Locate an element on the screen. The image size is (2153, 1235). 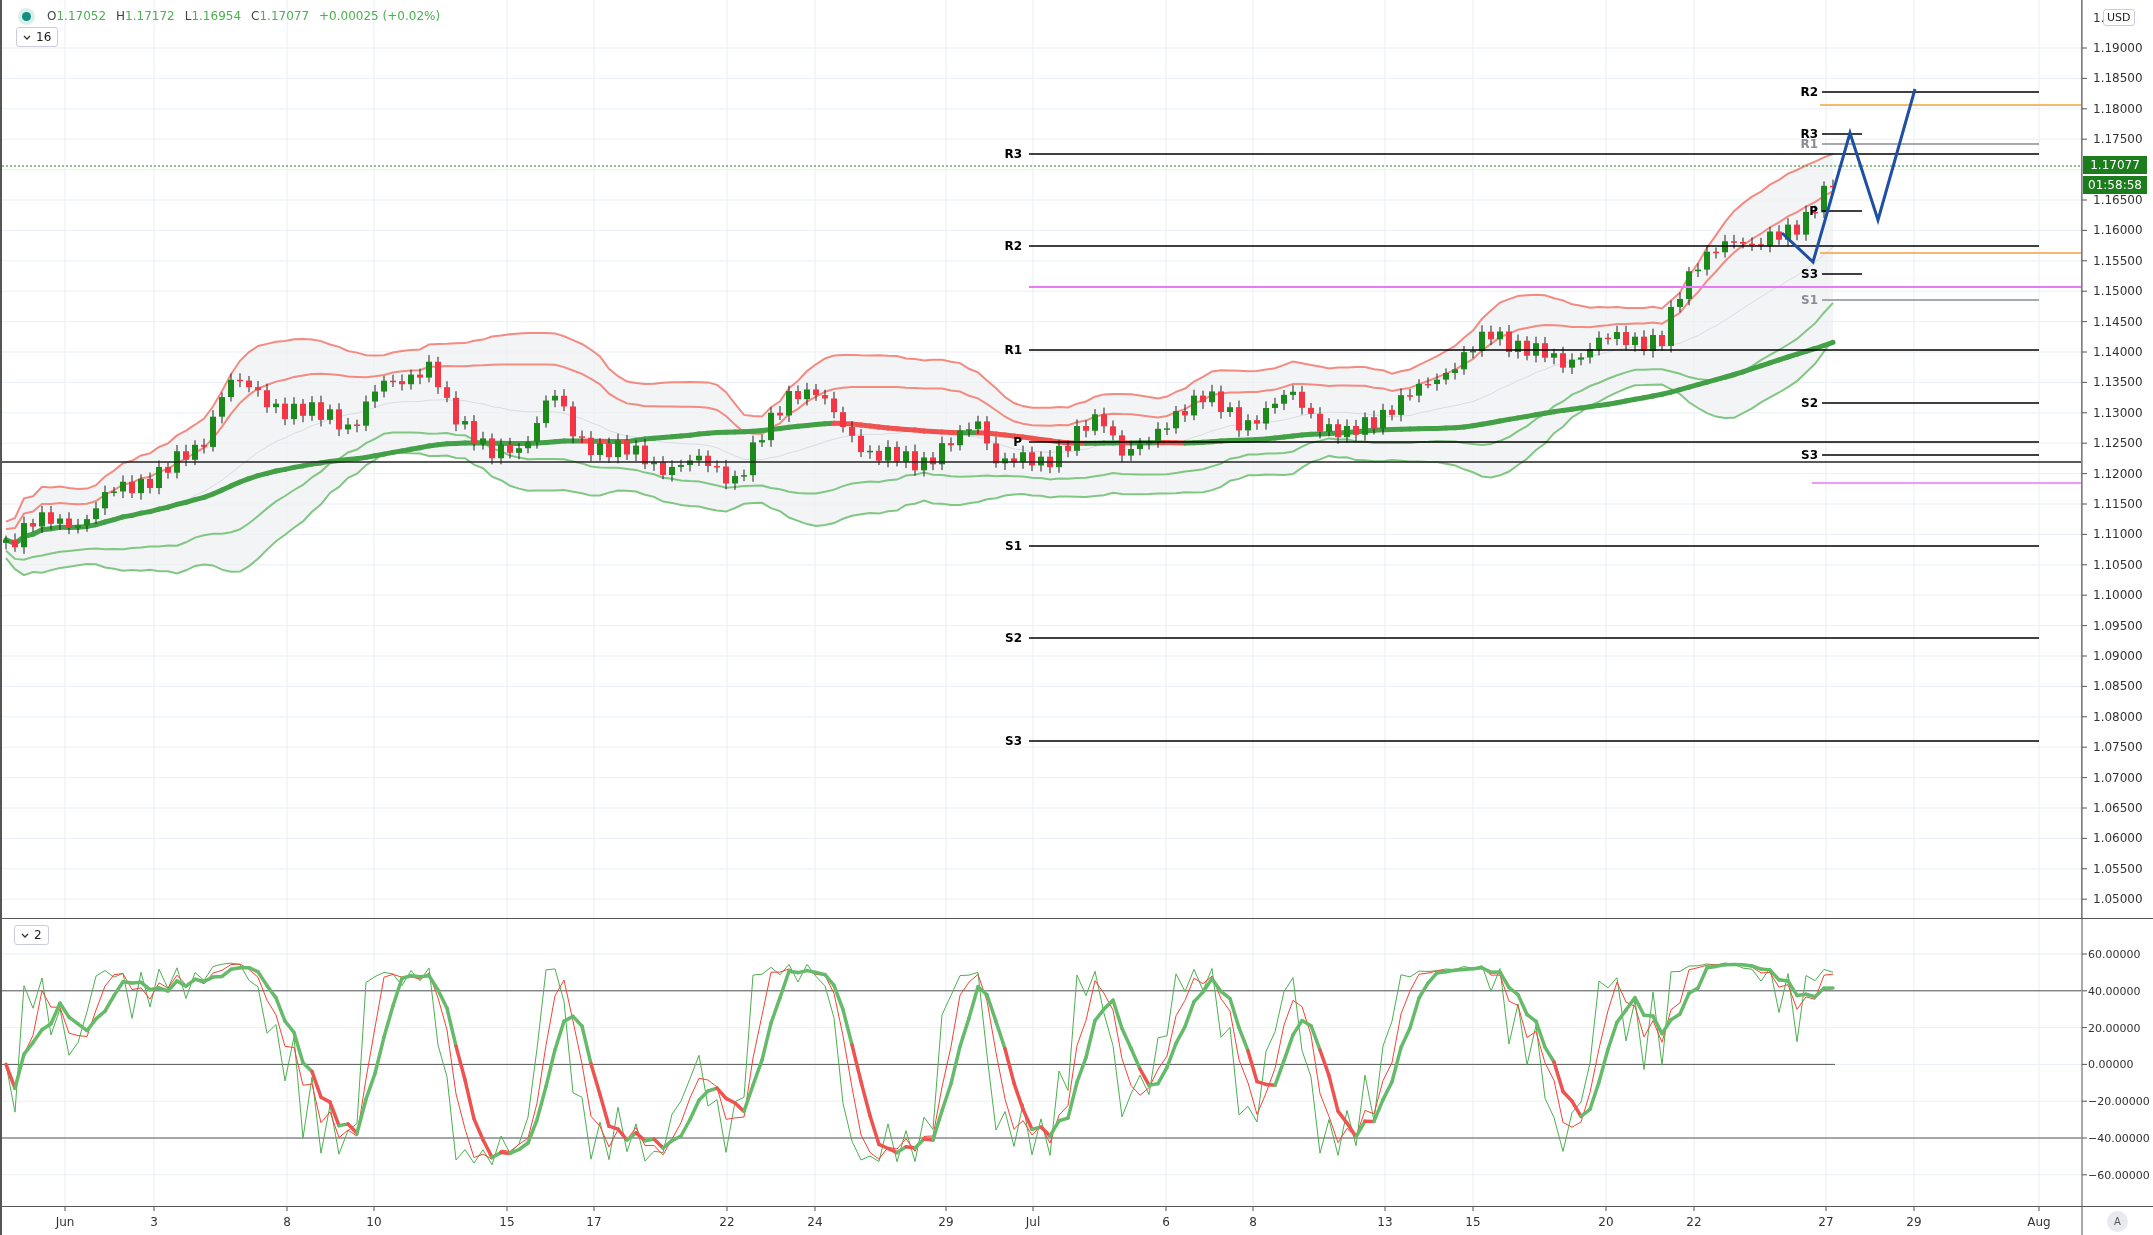
price-tick-label: 1.12500 is located at coordinates (2118, 443).